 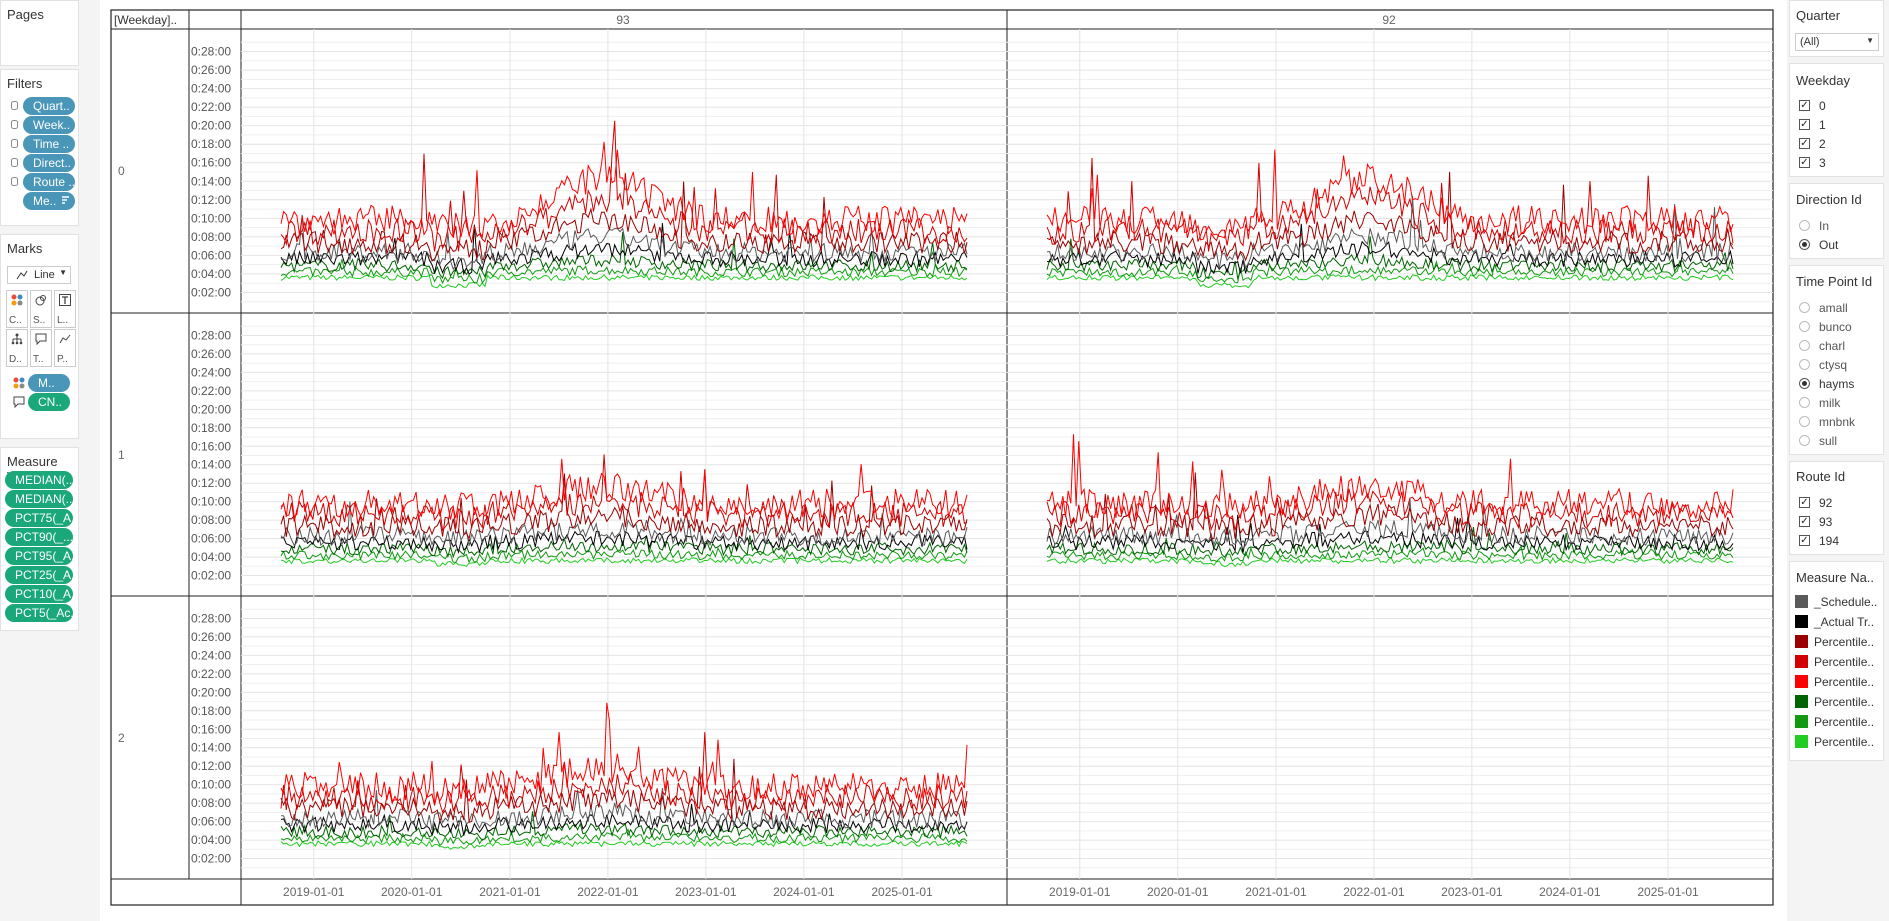 I want to click on weekday-checkbox-0: ✓, so click(x=1804, y=105).